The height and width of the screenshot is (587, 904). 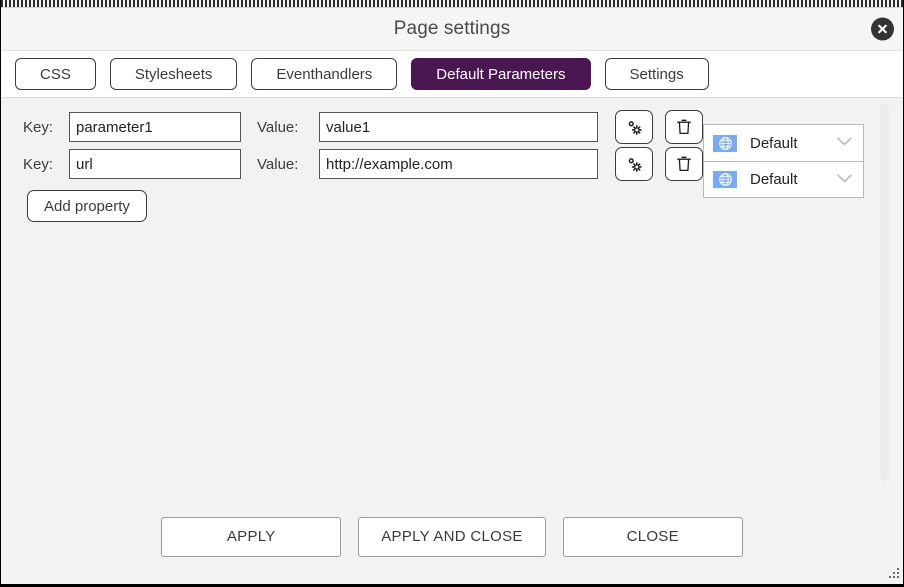 What do you see at coordinates (893, 573) in the screenshot?
I see `resize-grip-icon` at bounding box center [893, 573].